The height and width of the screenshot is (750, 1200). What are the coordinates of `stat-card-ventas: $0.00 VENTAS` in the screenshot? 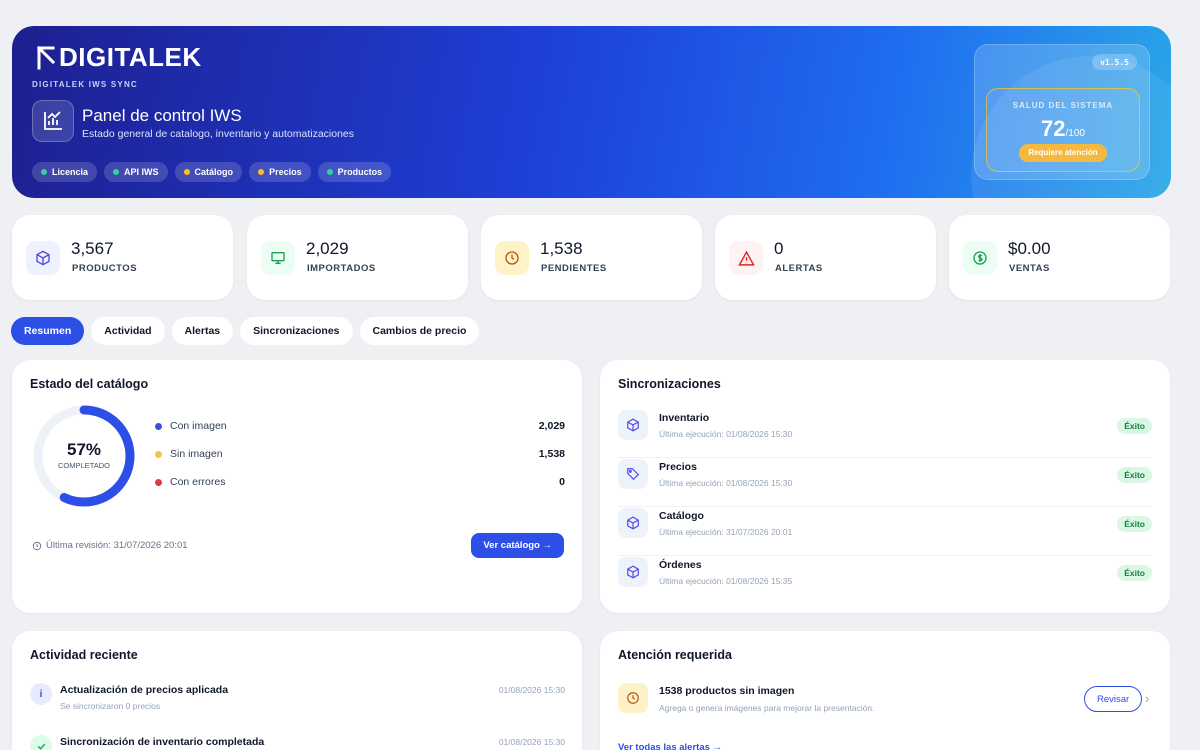 It's located at (1059, 257).